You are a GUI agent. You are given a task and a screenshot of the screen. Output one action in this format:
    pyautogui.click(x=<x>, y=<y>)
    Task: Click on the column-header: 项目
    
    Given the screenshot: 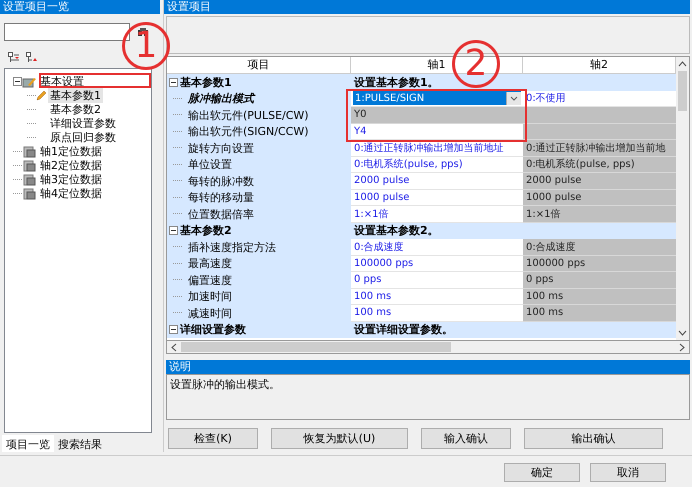 What is the action you would take?
    pyautogui.click(x=259, y=65)
    